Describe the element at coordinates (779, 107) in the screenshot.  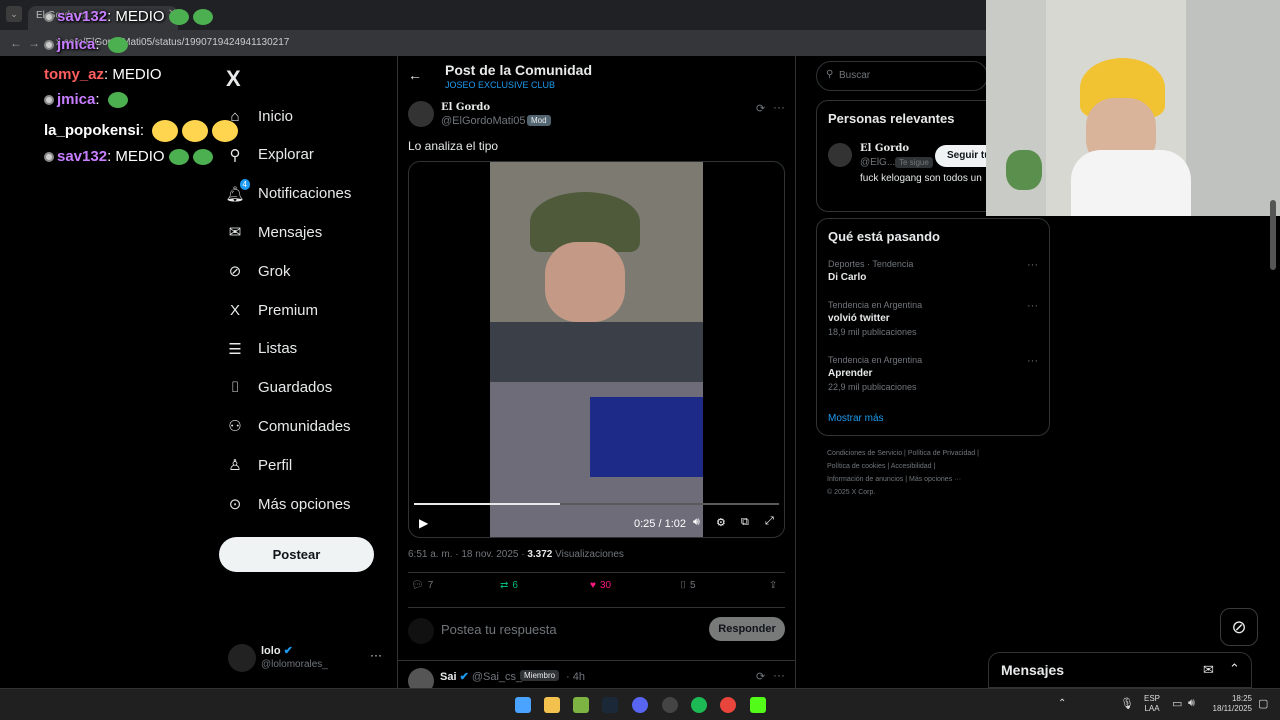
I see `post-more-icon: ···` at that location.